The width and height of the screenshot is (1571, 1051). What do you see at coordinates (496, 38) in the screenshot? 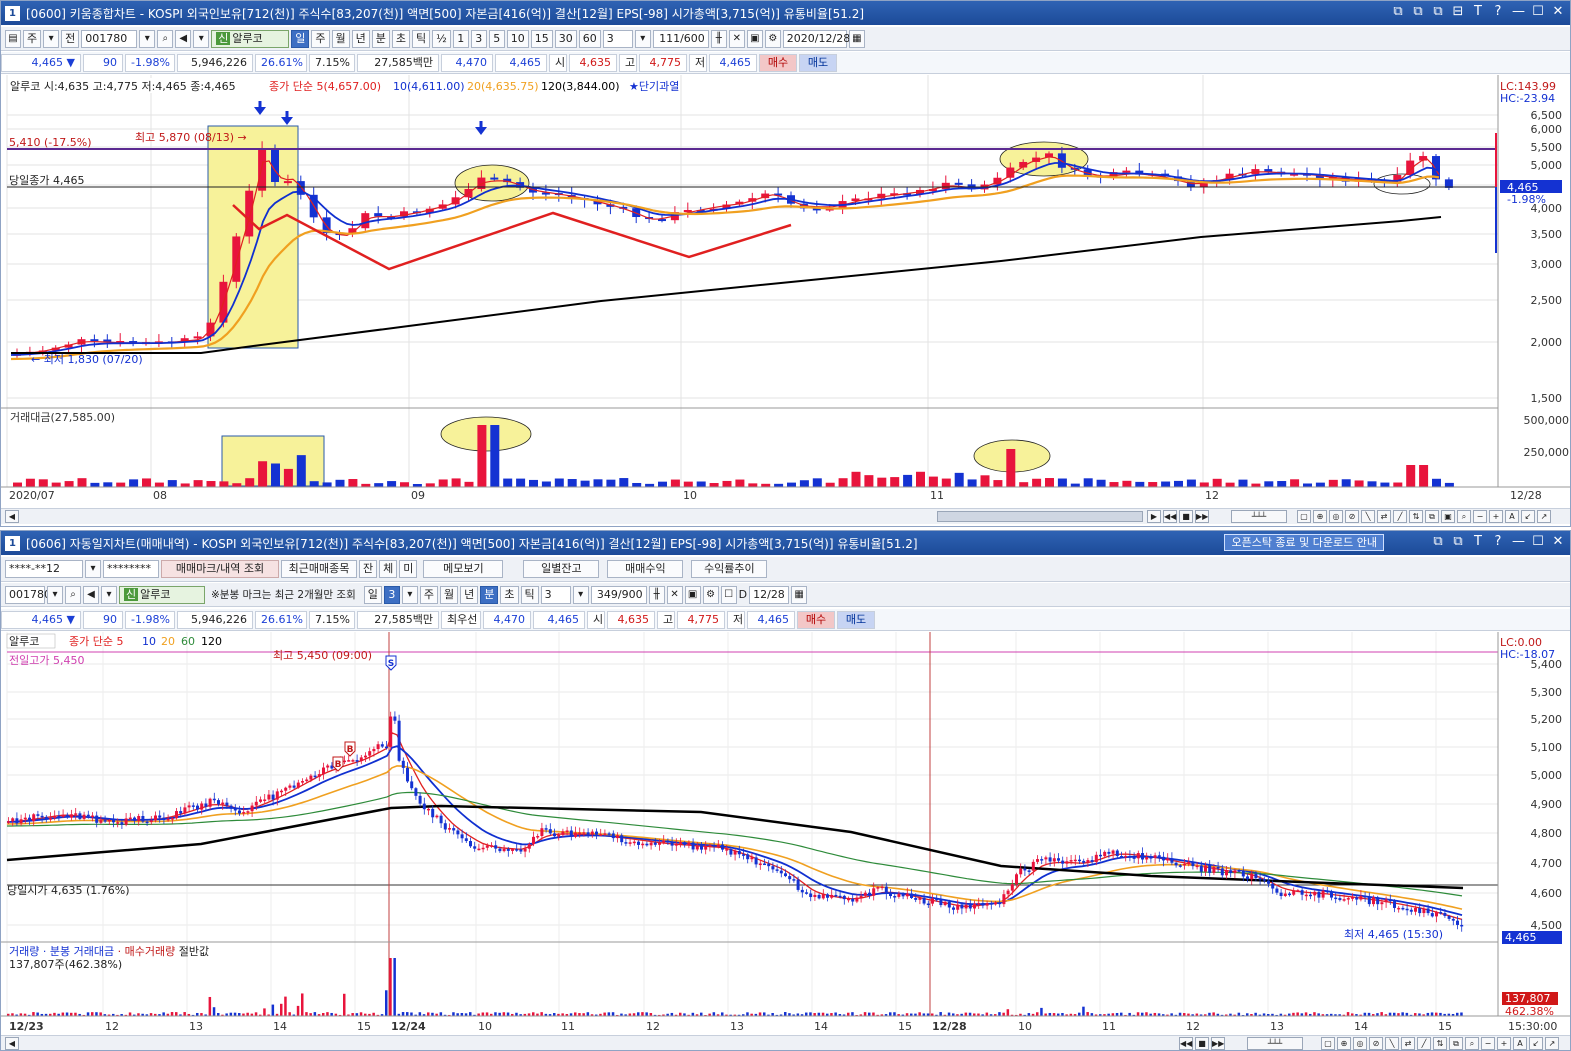
I see `minute-5: 5` at bounding box center [496, 38].